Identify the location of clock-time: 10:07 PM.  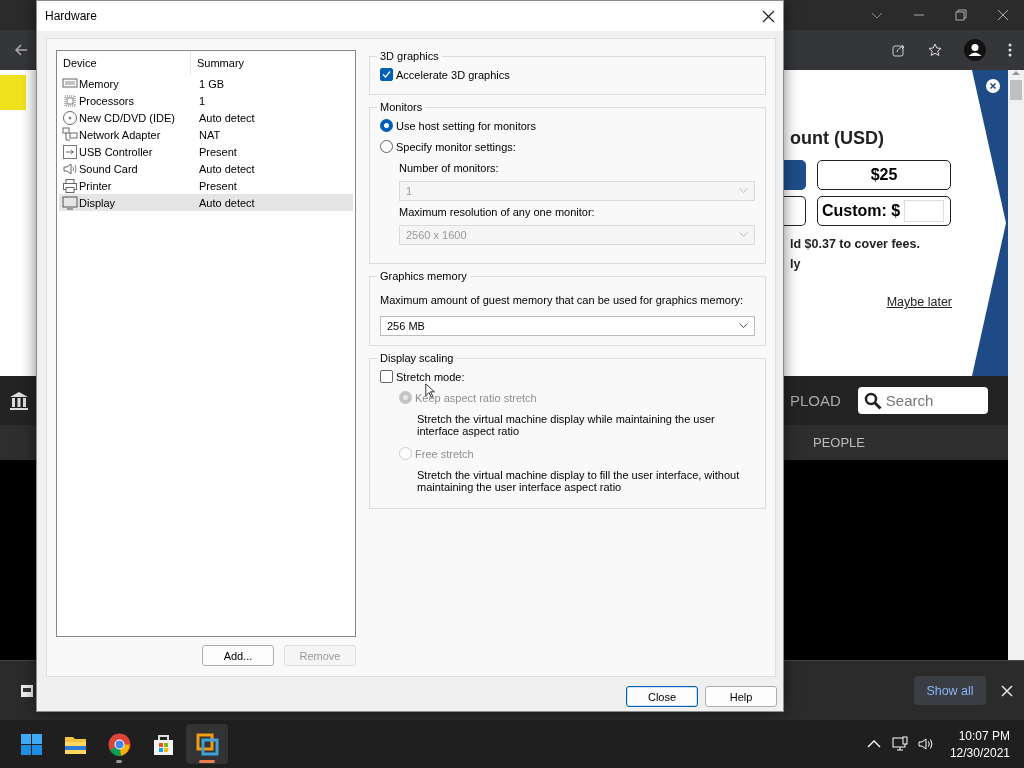
(984, 735).